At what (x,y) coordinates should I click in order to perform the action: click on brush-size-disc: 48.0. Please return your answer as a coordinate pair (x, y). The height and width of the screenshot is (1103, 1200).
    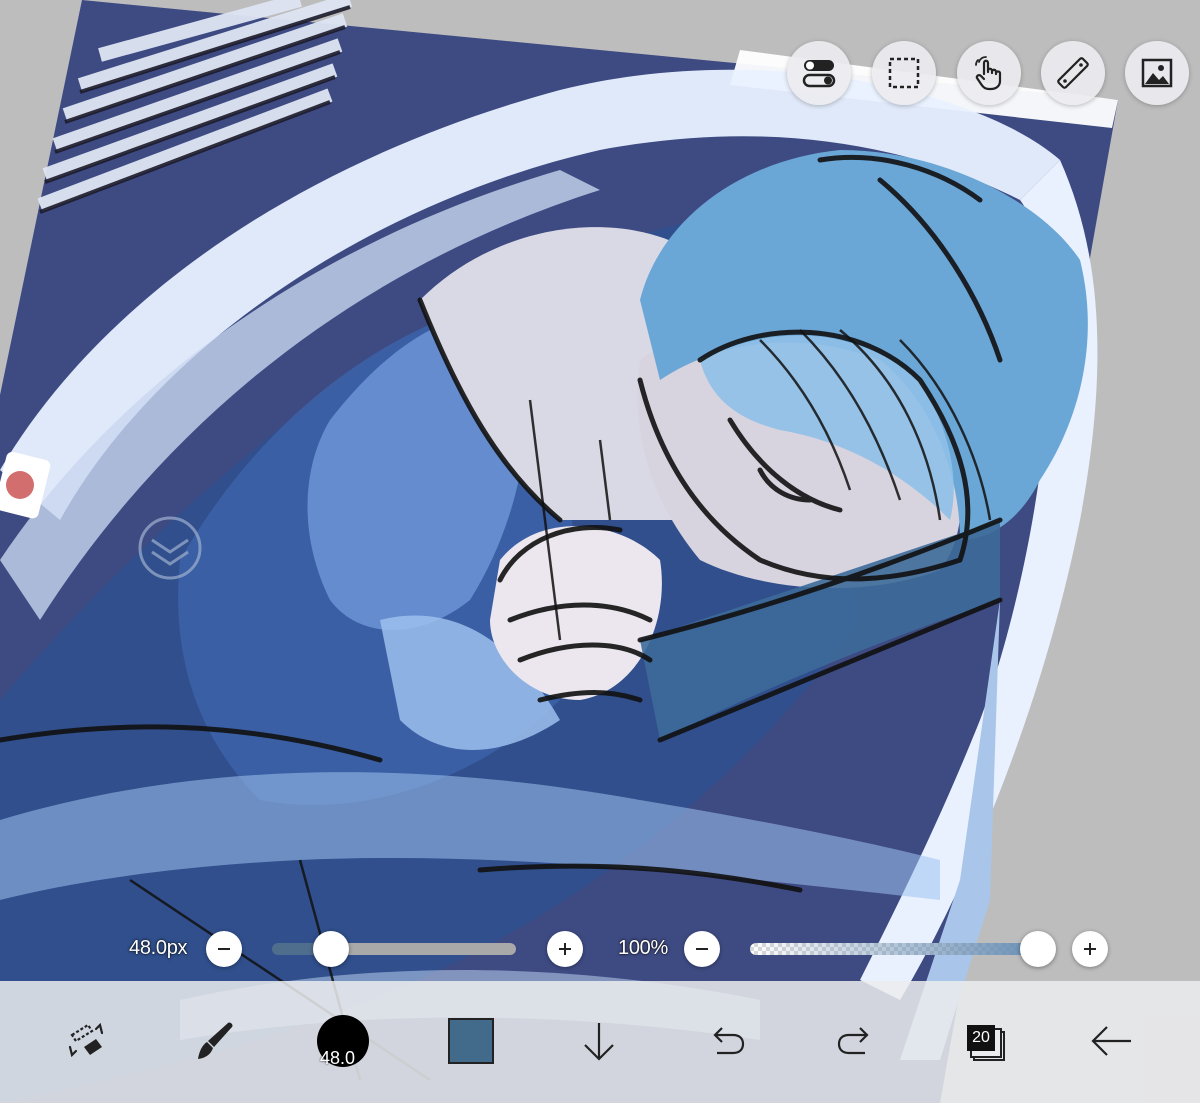
    Looking at the image, I should click on (343, 1041).